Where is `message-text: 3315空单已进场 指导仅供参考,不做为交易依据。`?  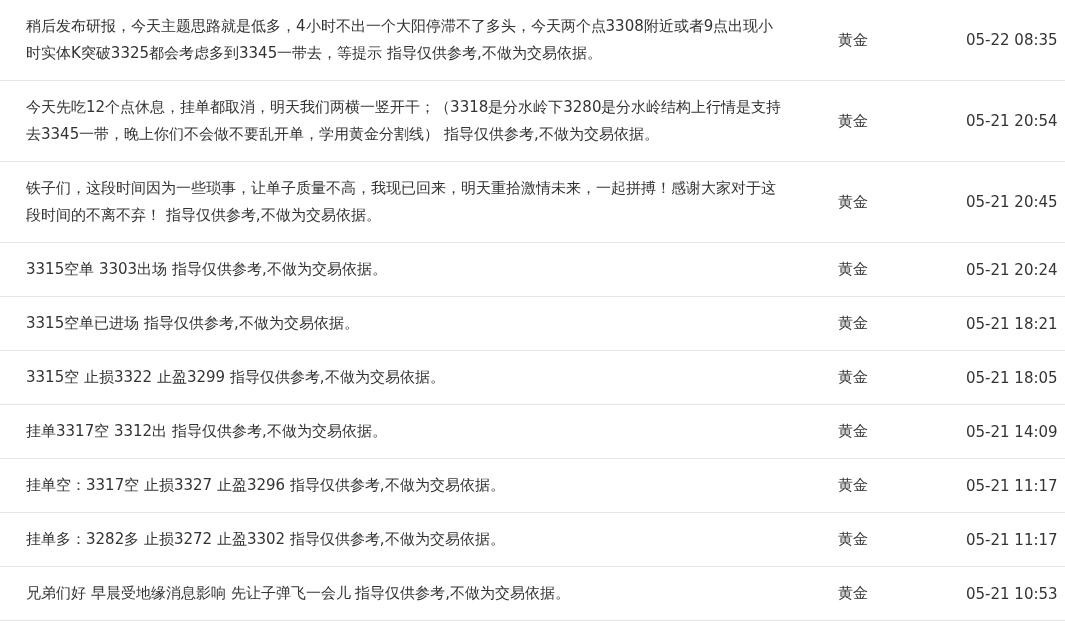 message-text: 3315空单已进场 指导仅供参考,不做为交易依据。 is located at coordinates (193, 323).